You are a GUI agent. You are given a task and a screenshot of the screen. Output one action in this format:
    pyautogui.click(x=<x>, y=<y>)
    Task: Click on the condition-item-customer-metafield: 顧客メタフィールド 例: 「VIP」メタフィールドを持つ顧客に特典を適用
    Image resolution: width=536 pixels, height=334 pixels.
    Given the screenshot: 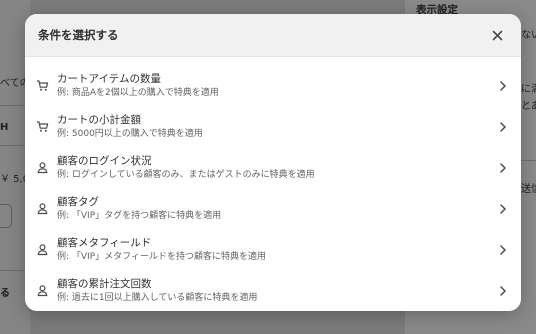 What is the action you would take?
    pyautogui.click(x=273, y=249)
    